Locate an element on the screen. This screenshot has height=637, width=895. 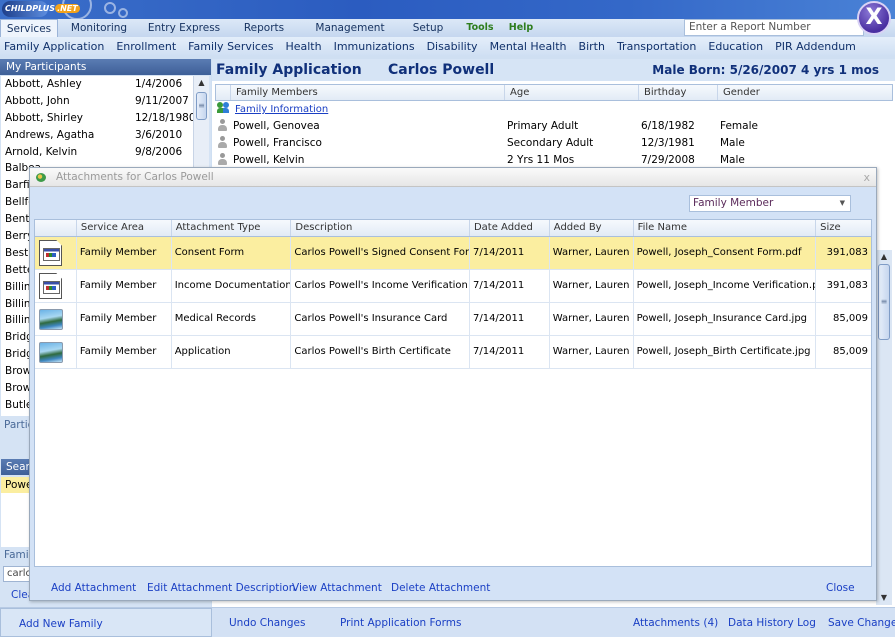
submenu-immunizations: Immunizations is located at coordinates (374, 46).